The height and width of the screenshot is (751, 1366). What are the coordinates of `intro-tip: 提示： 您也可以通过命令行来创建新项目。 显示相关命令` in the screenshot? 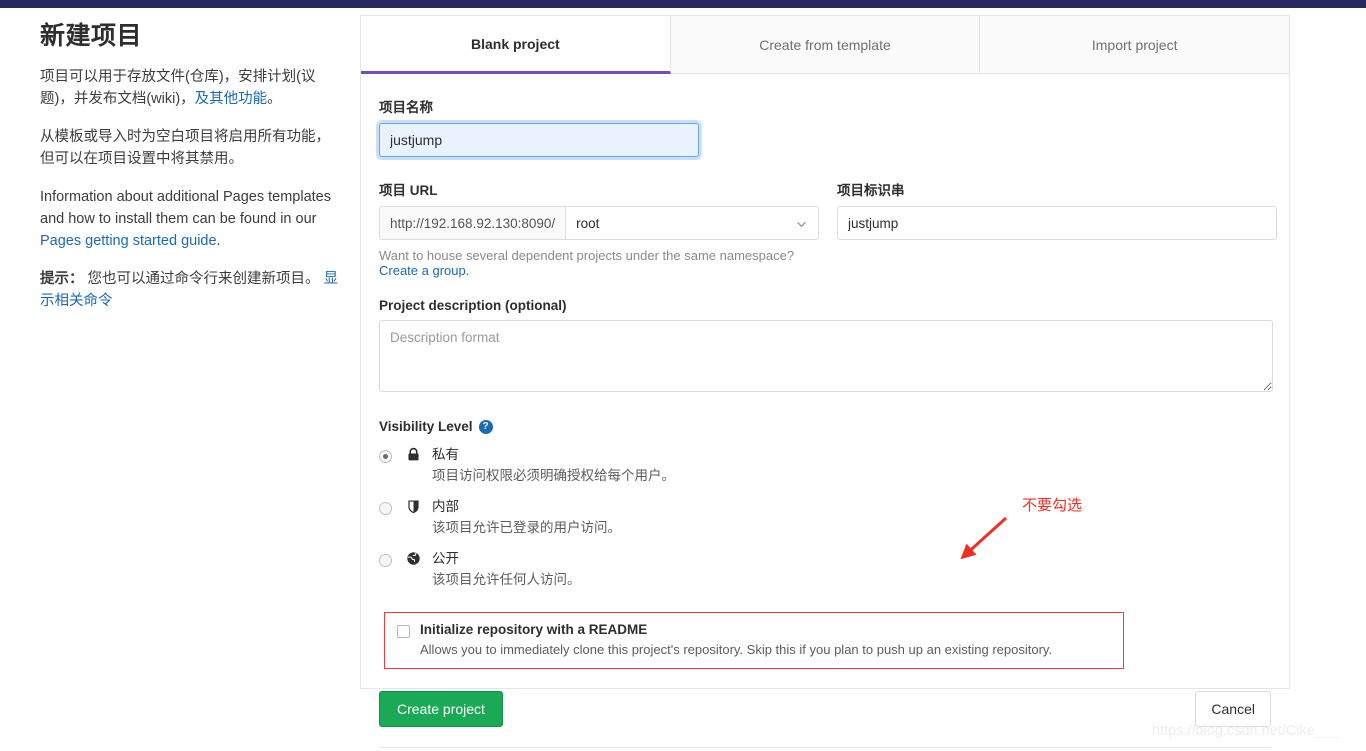 It's located at (190, 290).